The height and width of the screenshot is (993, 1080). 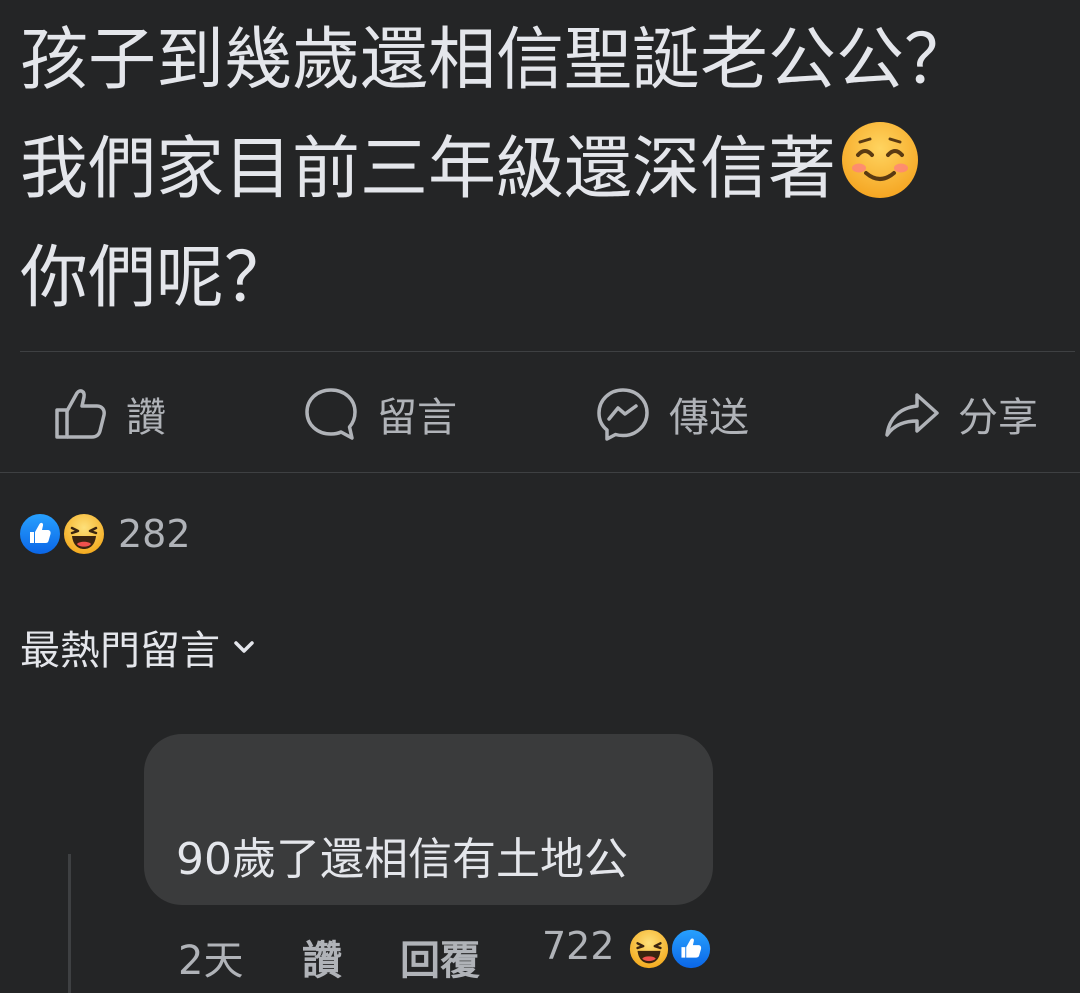 I want to click on comment-reaction-icons, so click(x=673, y=949).